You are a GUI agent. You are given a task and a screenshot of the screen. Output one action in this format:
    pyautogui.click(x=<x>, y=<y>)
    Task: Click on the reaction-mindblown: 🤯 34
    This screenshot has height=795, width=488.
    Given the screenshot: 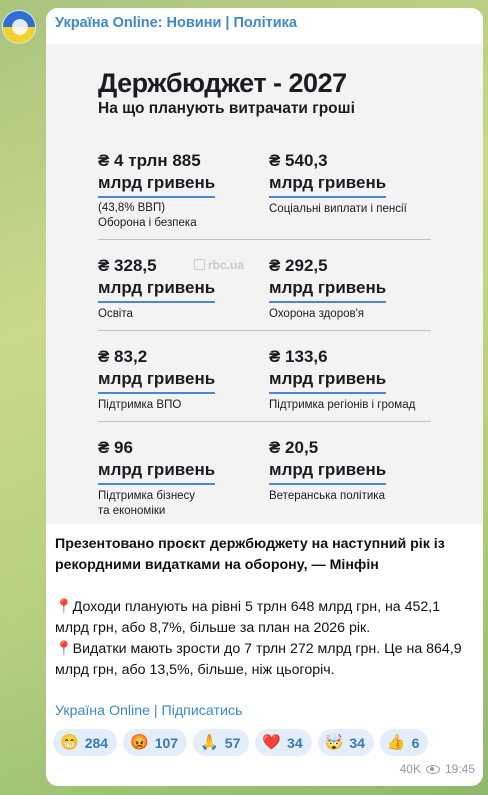 What is the action you would take?
    pyautogui.click(x=345, y=742)
    